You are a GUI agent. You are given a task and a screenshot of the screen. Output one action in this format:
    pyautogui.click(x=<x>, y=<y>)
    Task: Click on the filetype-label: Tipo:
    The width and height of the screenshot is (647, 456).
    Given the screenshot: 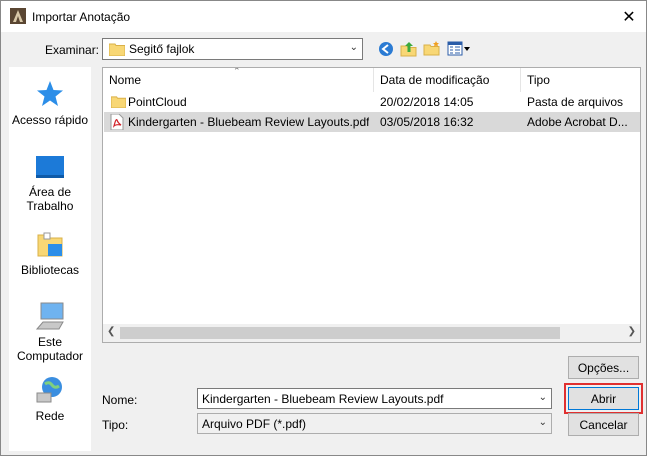 What is the action you would take?
    pyautogui.click(x=115, y=425)
    